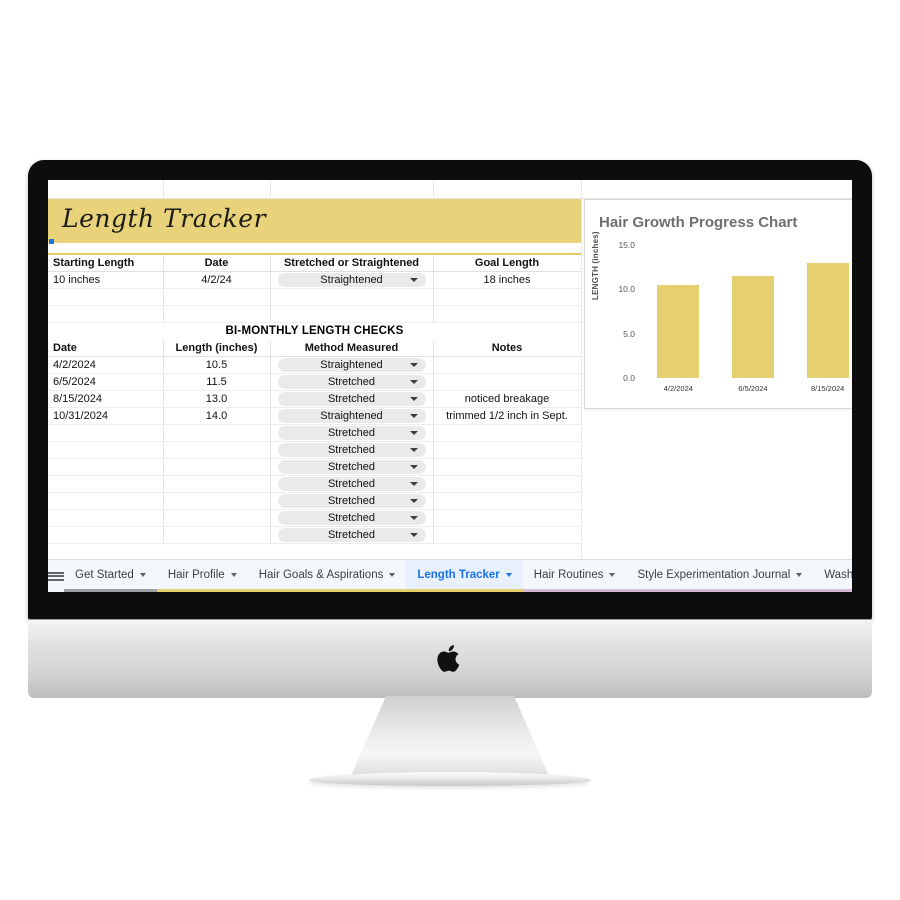  I want to click on tab-wash-d: Wash D, so click(832, 576).